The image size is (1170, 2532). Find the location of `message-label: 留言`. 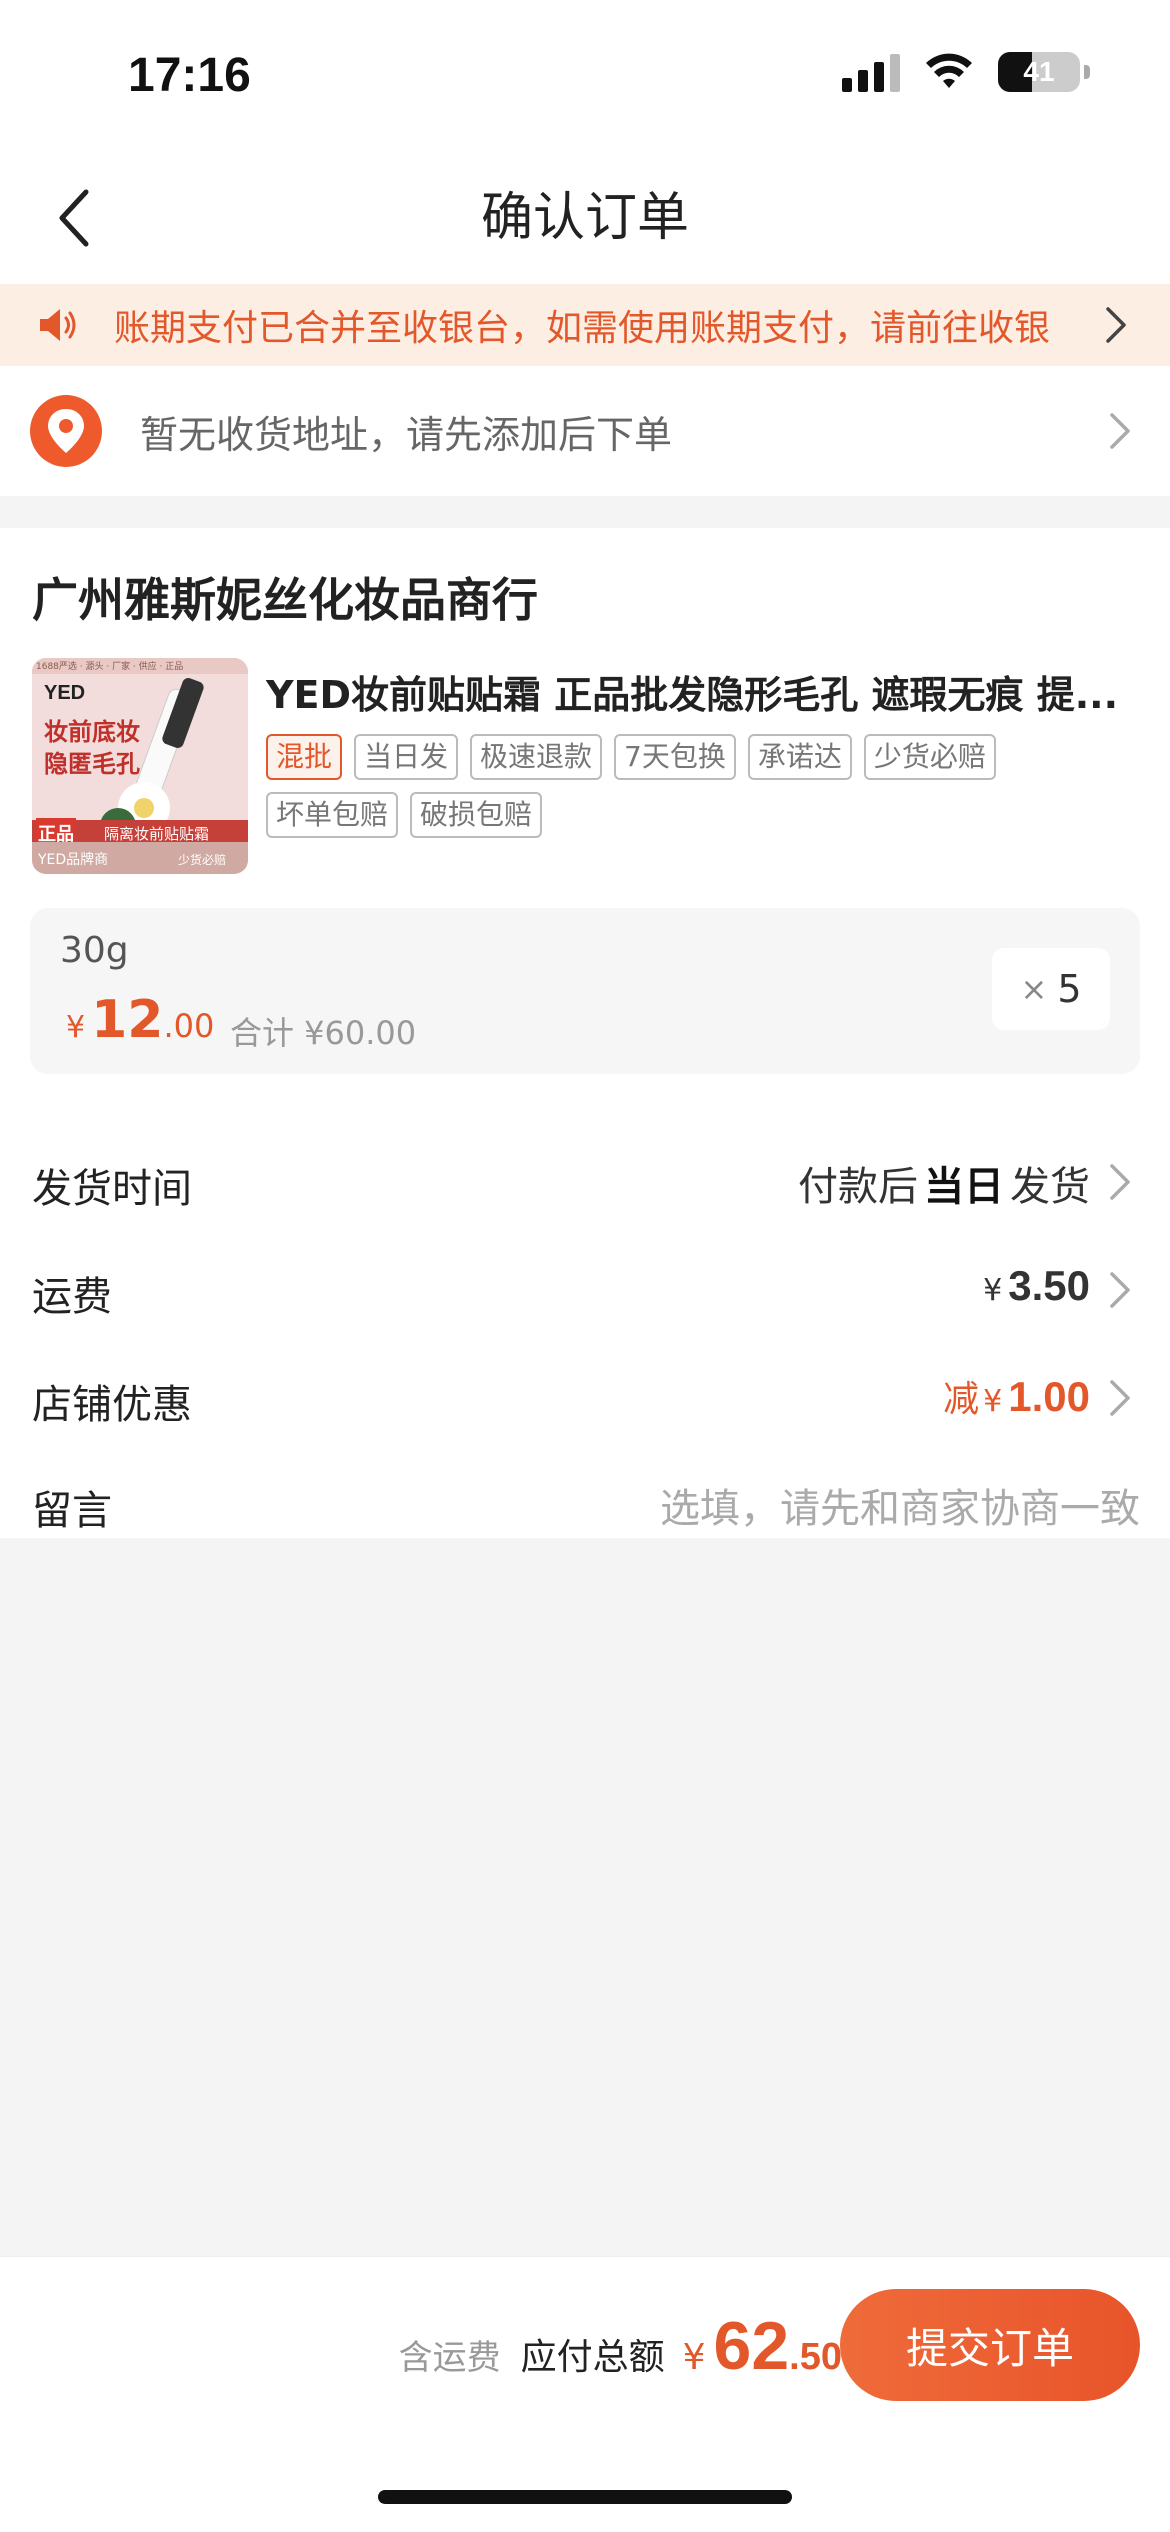

message-label: 留言 is located at coordinates (72, 1511).